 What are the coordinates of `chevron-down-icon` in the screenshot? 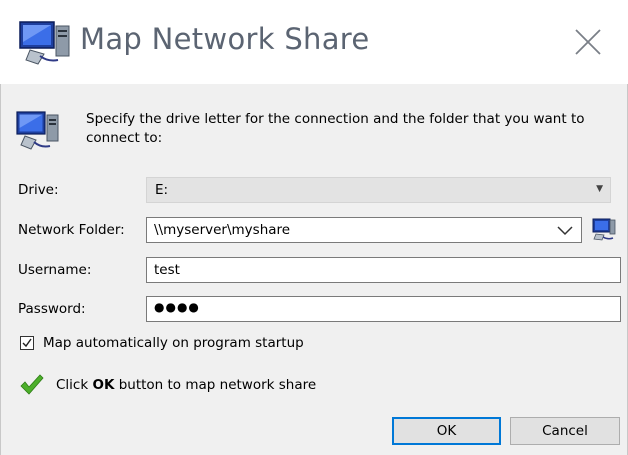 It's located at (565, 230).